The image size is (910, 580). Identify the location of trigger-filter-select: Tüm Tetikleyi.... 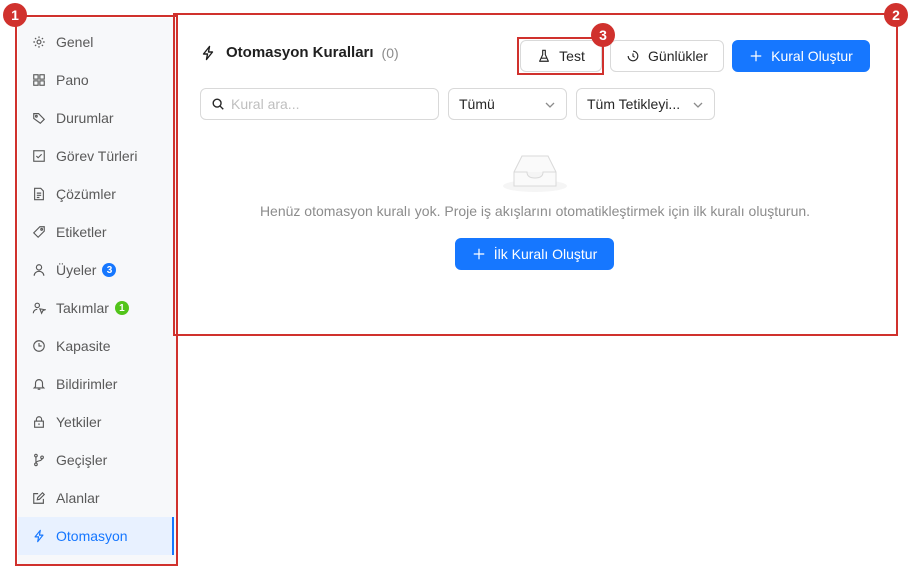
(645, 104).